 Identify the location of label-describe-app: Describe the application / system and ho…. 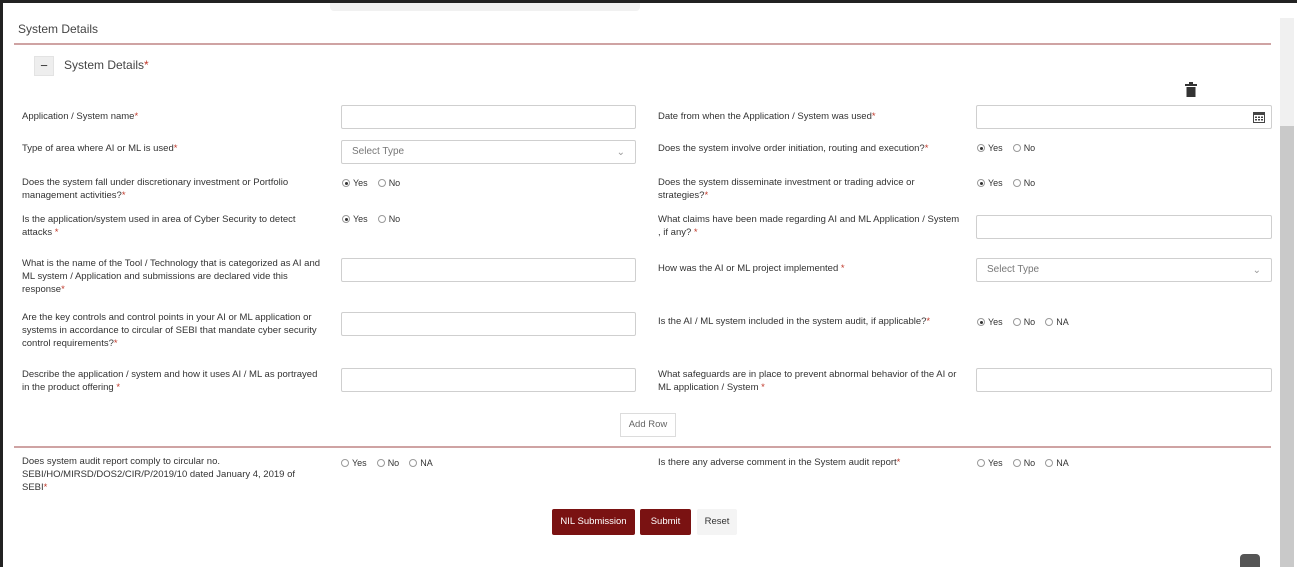
(170, 381).